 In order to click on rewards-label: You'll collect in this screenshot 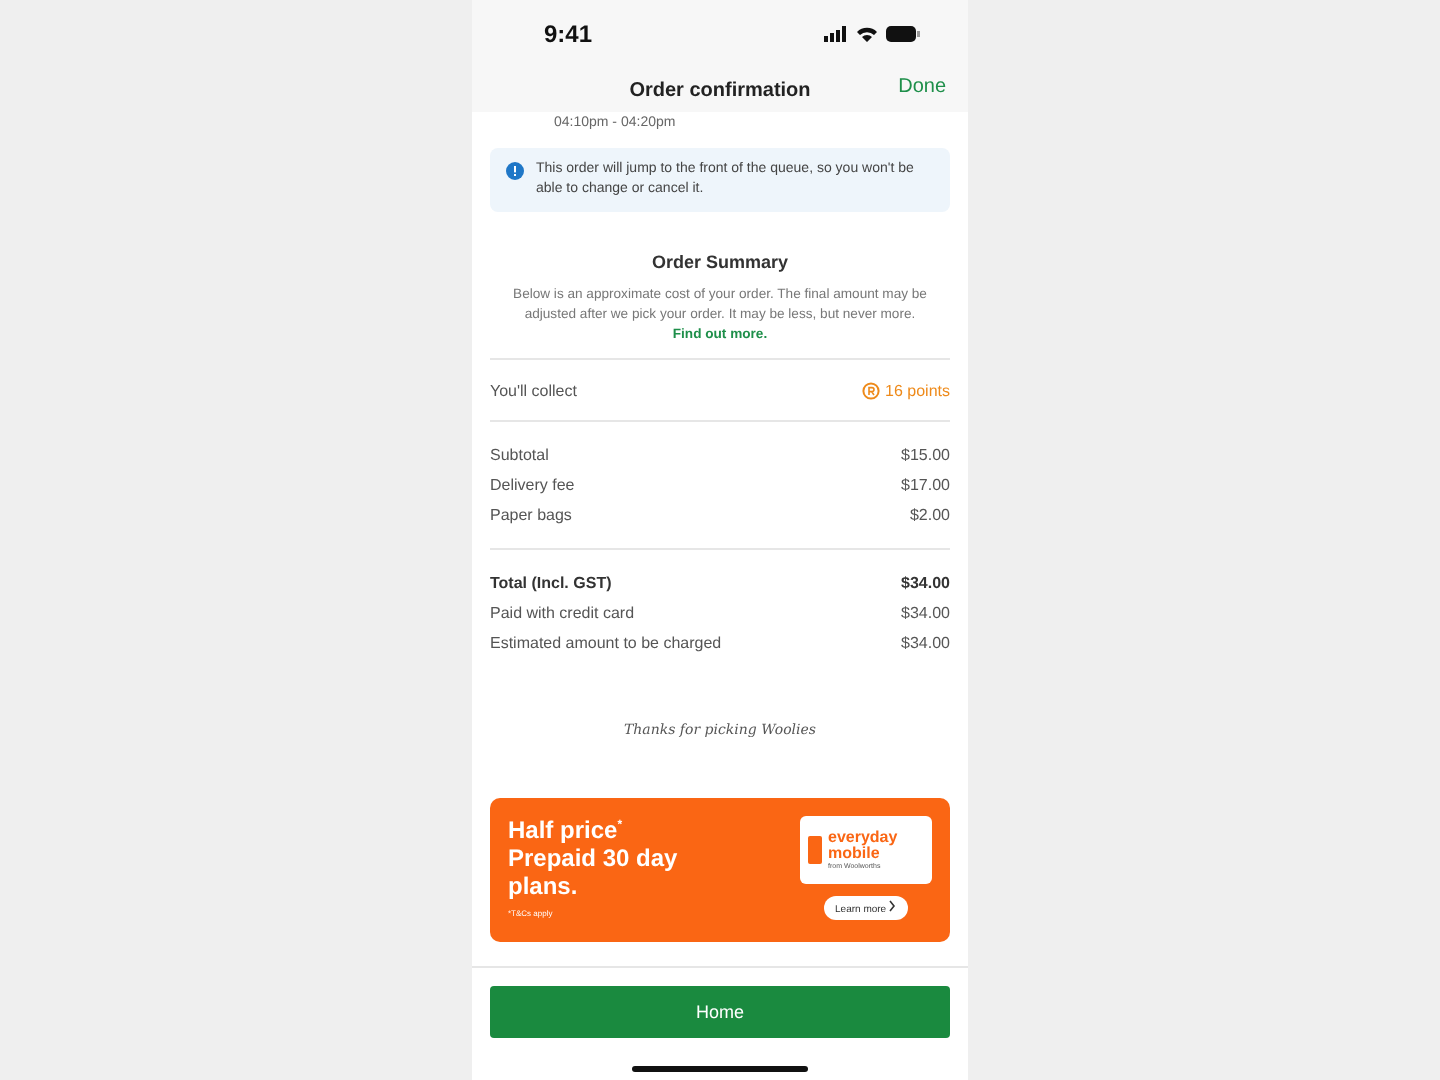, I will do `click(533, 390)`.